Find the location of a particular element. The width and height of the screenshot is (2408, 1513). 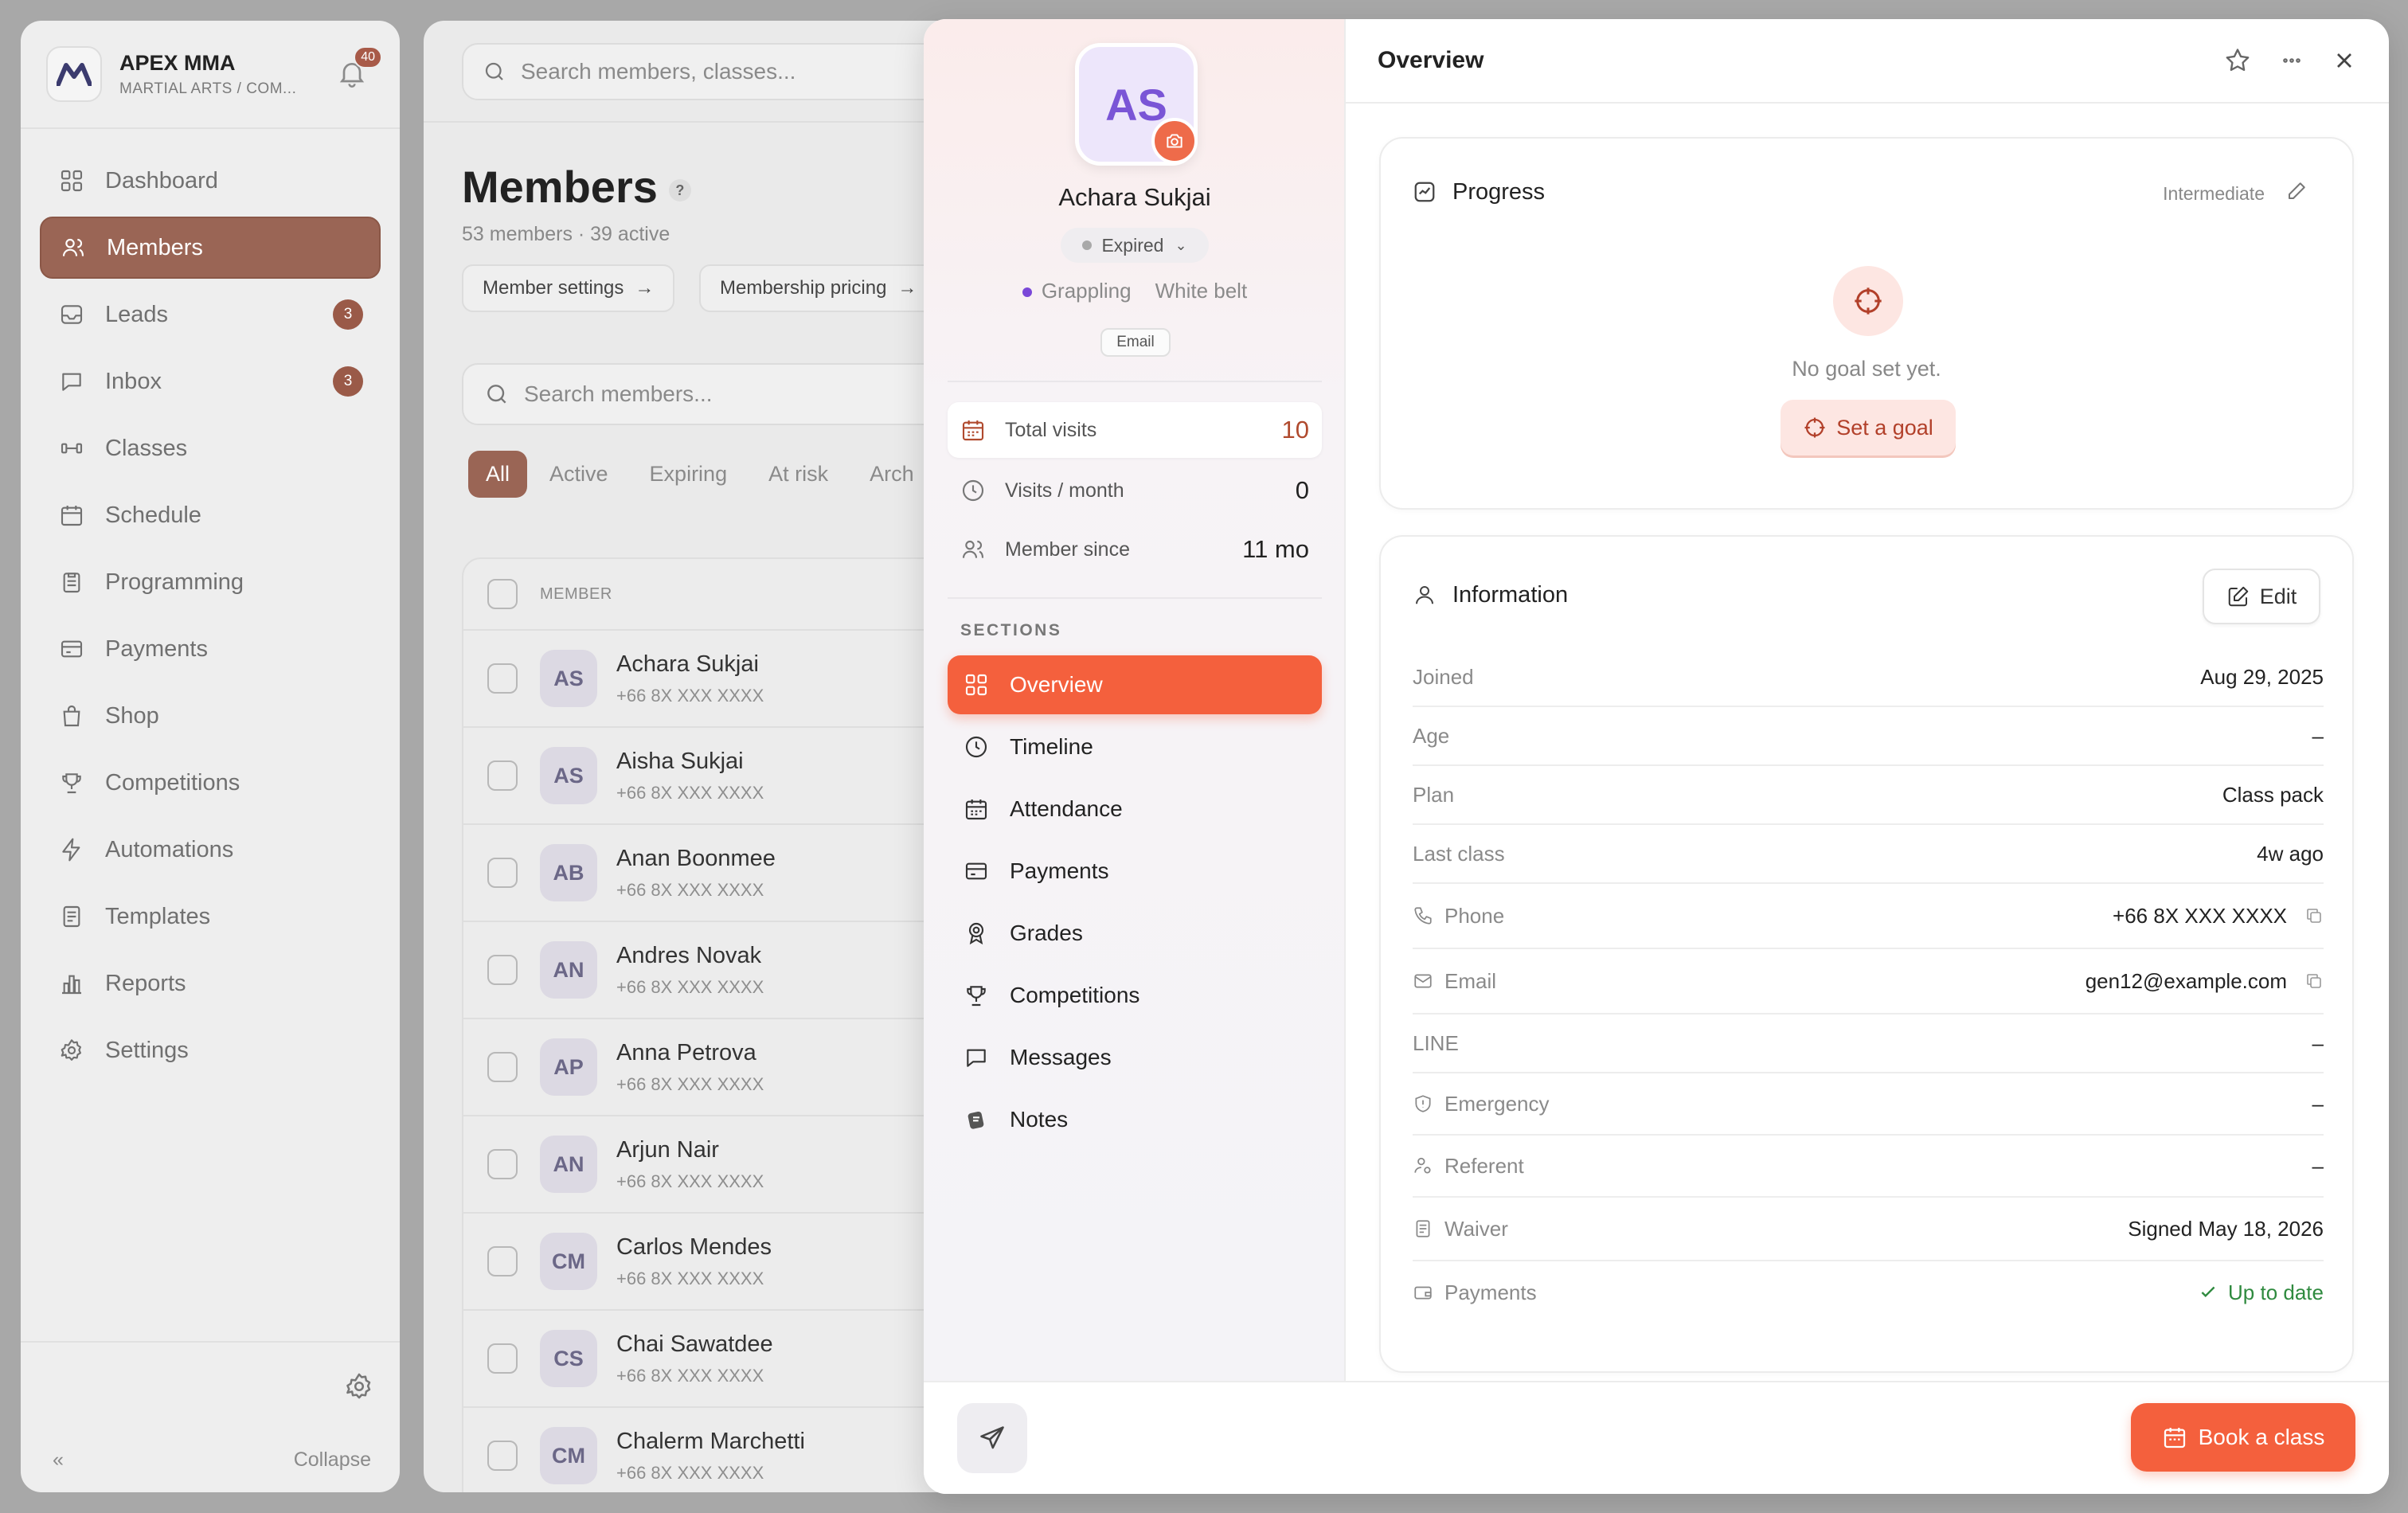

wallet-icon is located at coordinates (1425, 1292).